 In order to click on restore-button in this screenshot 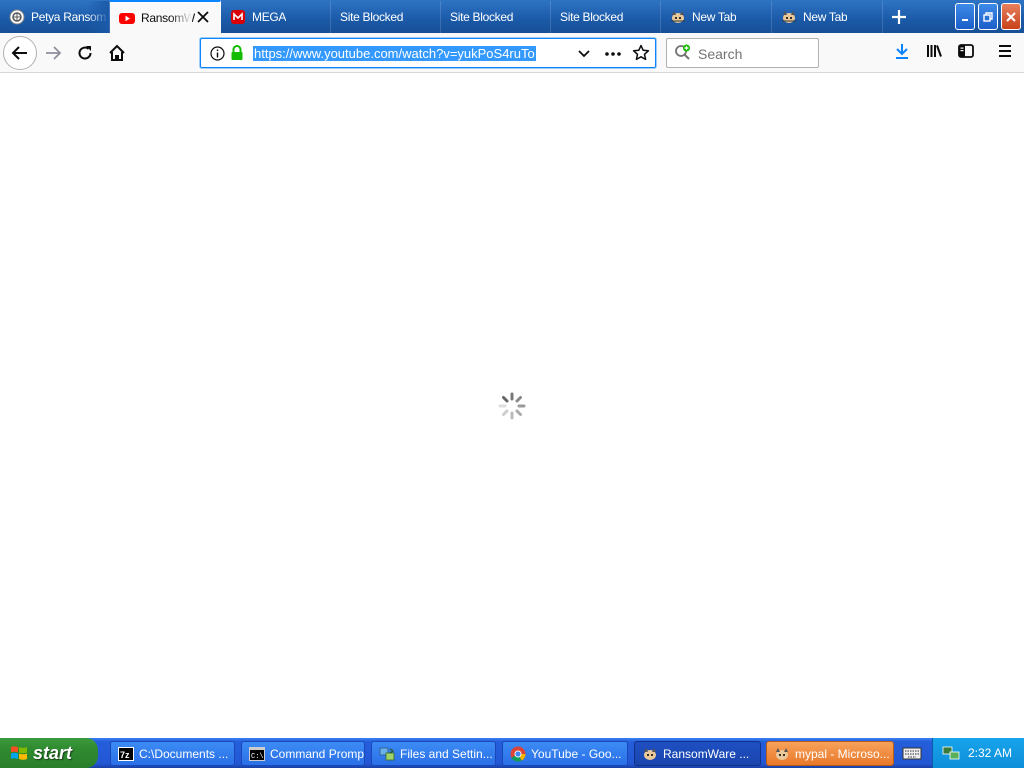, I will do `click(988, 16)`.